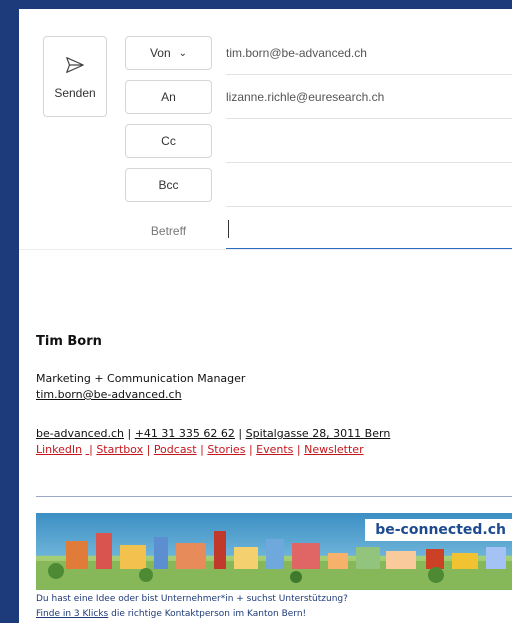  Describe the element at coordinates (274, 551) in the screenshot. I see `be-connected-banner: be-connected.ch` at that location.